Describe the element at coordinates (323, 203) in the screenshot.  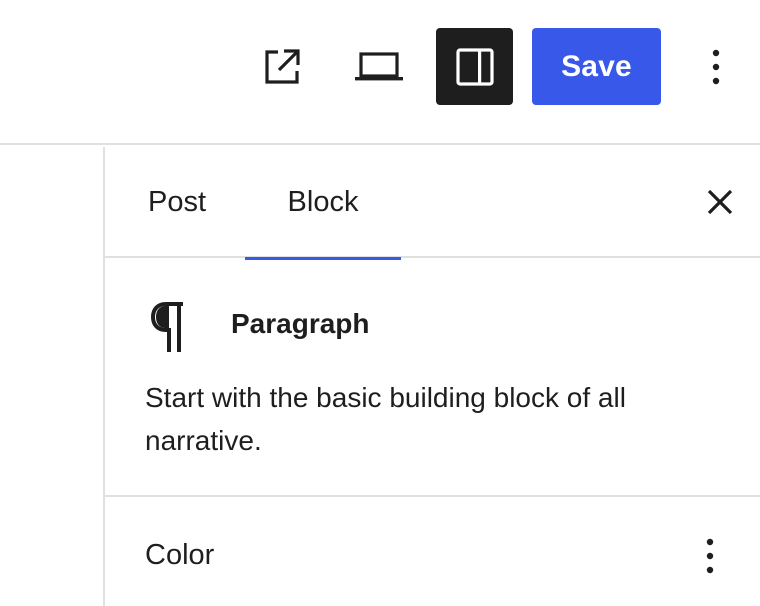
I see `tab-block: Block` at that location.